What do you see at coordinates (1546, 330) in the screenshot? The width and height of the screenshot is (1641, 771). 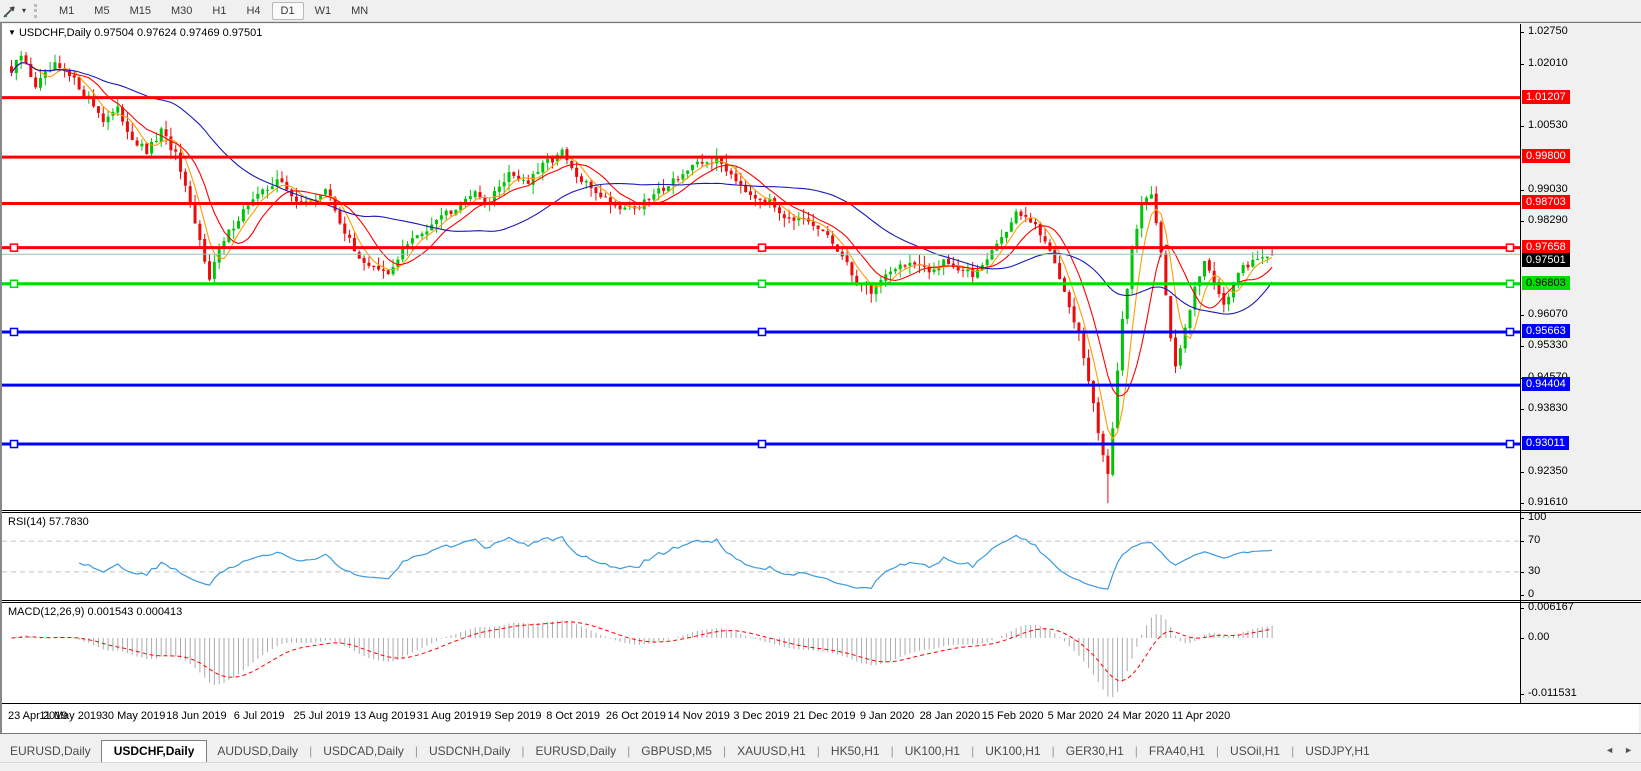 I see `price-line-label: 0.95663` at bounding box center [1546, 330].